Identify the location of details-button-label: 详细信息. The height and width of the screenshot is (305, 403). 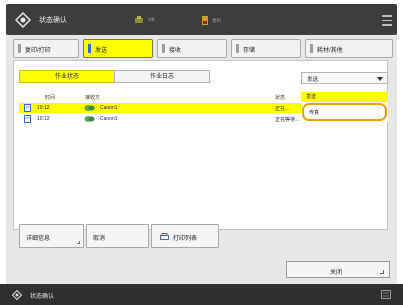
(38, 239).